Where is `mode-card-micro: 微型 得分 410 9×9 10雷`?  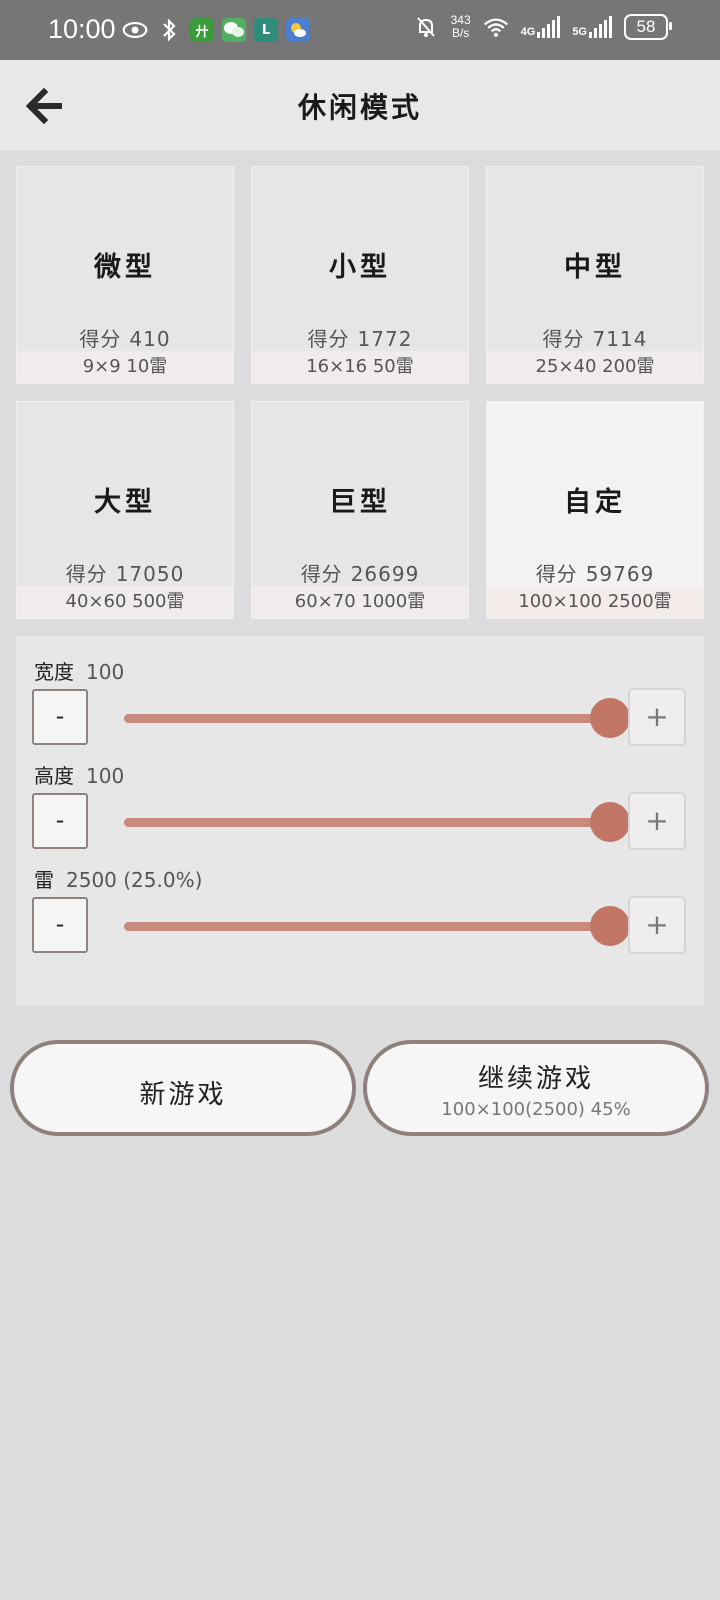
mode-card-micro: 微型 得分 410 9×9 10雷 is located at coordinates (125, 275).